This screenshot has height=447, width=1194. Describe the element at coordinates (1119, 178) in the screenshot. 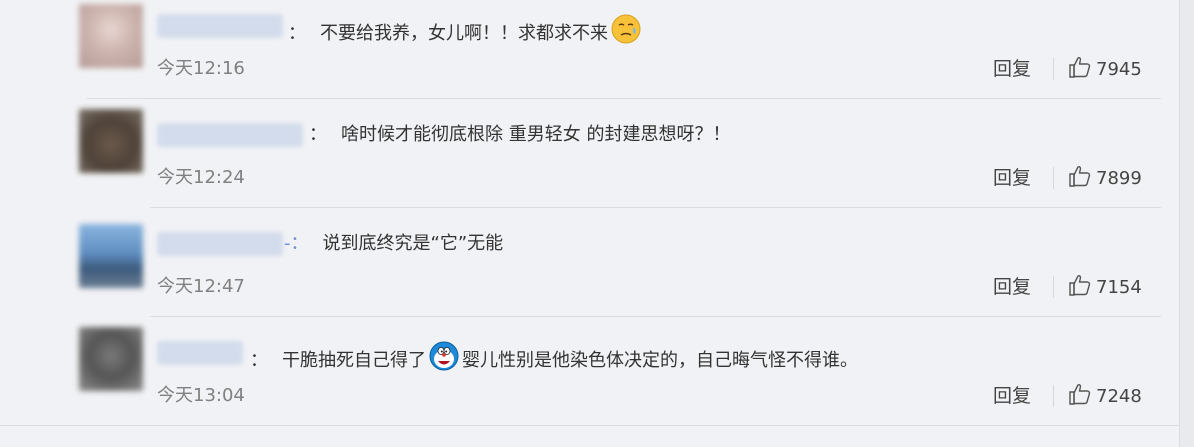

I see `like-count: 7899` at that location.